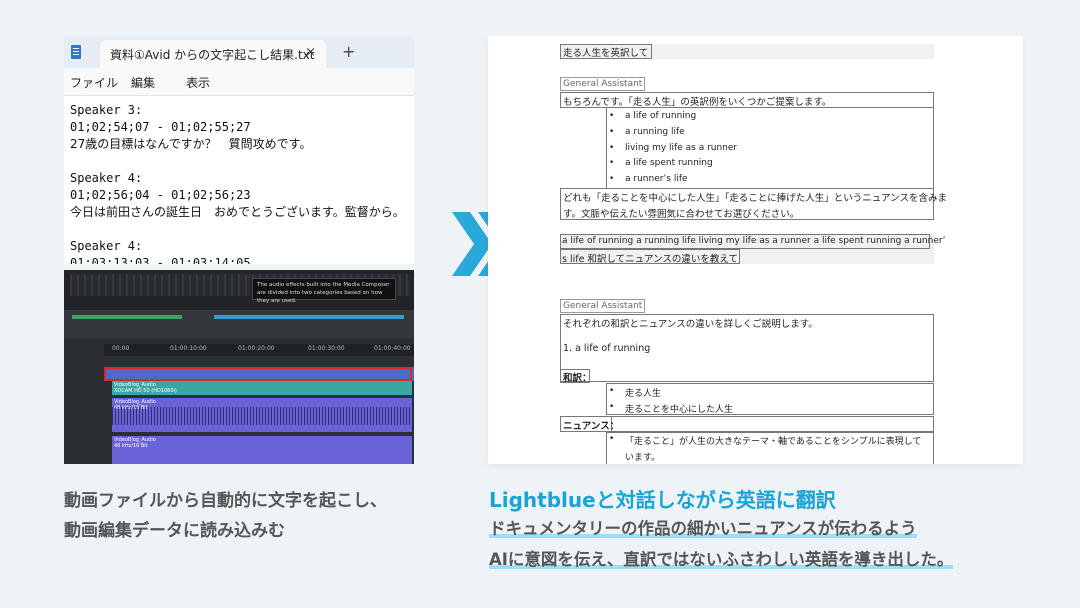 This screenshot has height=608, width=1080. I want to click on new-tab-icon: +, so click(348, 51).